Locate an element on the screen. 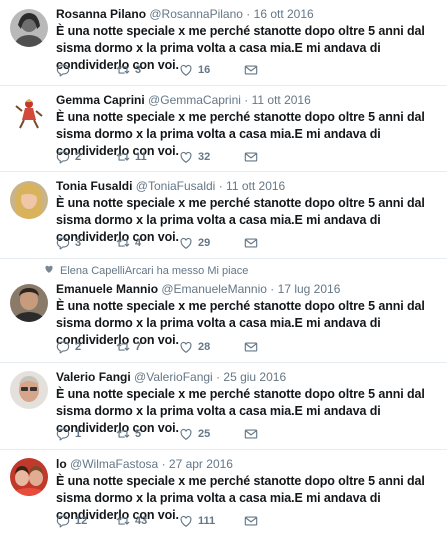 The height and width of the screenshot is (539, 447). reply-button: 12 is located at coordinates (86, 521).